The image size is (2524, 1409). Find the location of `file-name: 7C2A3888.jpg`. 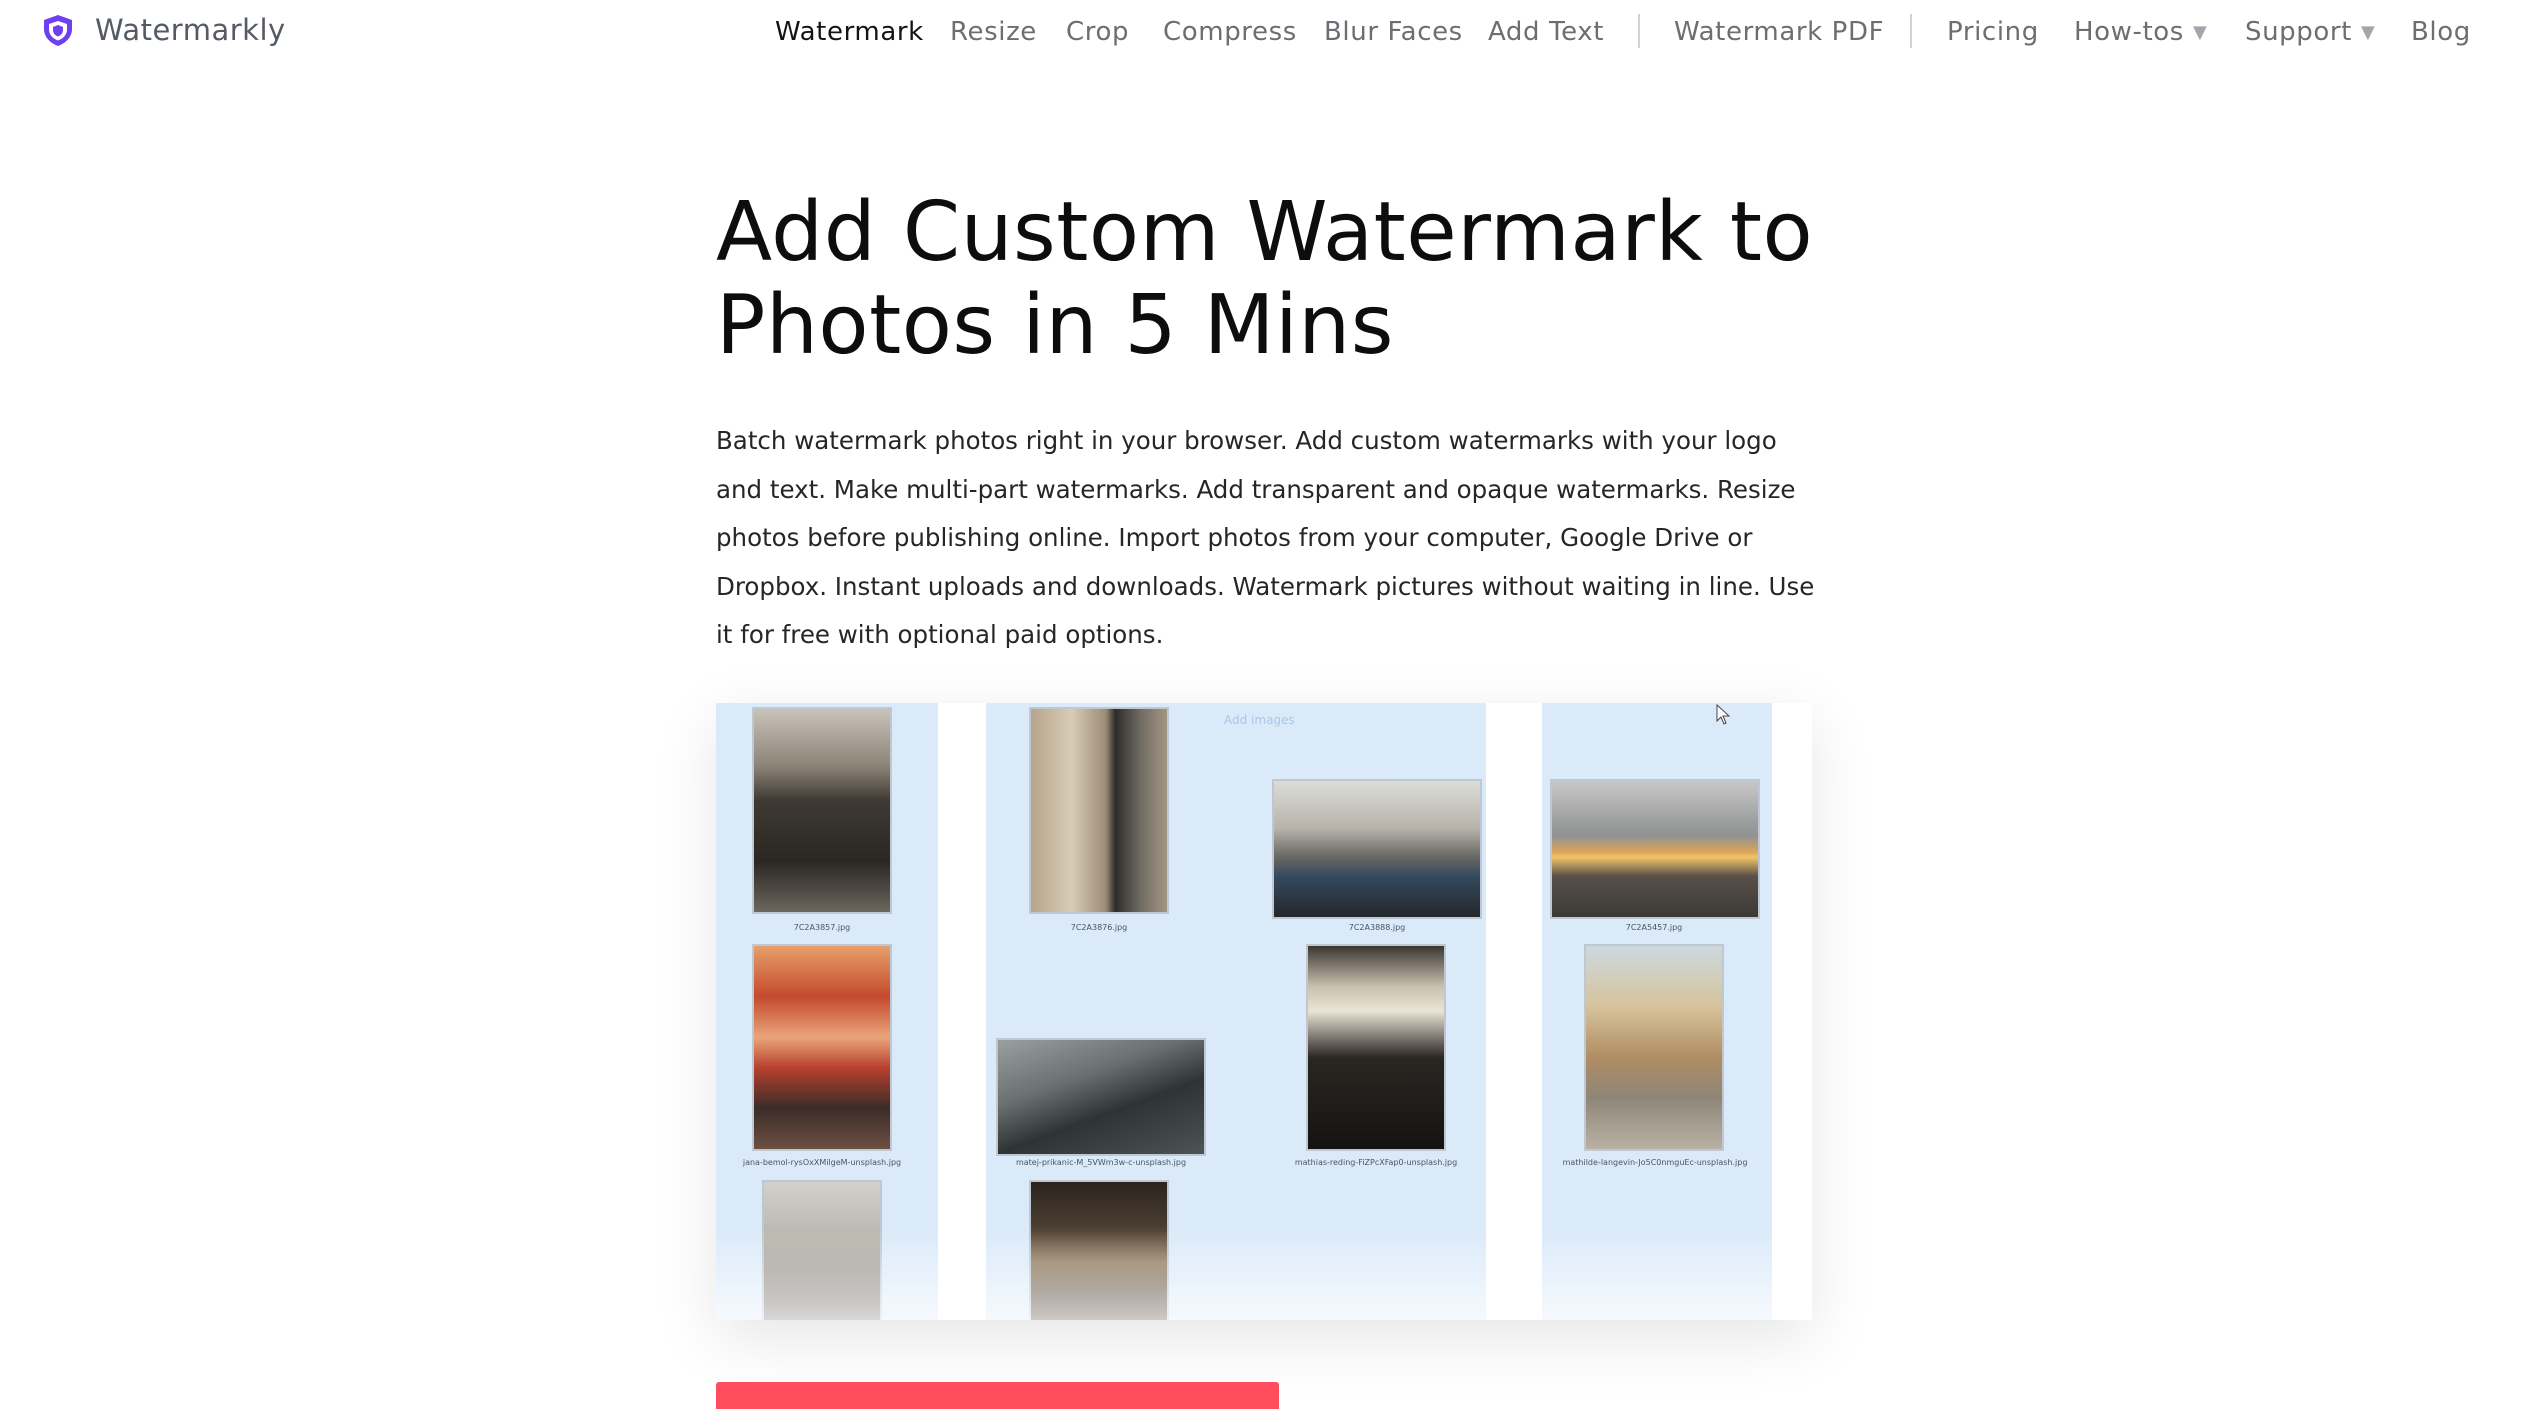

file-name: 7C2A3888.jpg is located at coordinates (1377, 927).